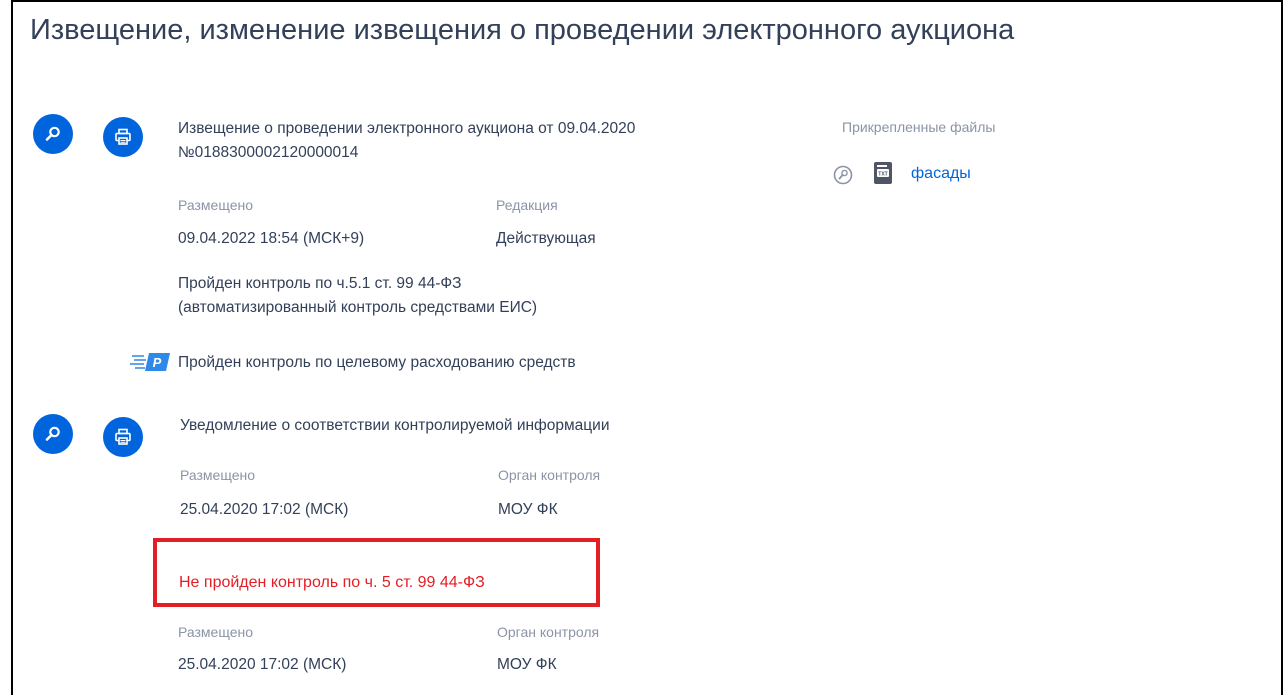 The image size is (1286, 695). What do you see at coordinates (215, 632) in the screenshot?
I see `failed-placed-label: Размещено` at bounding box center [215, 632].